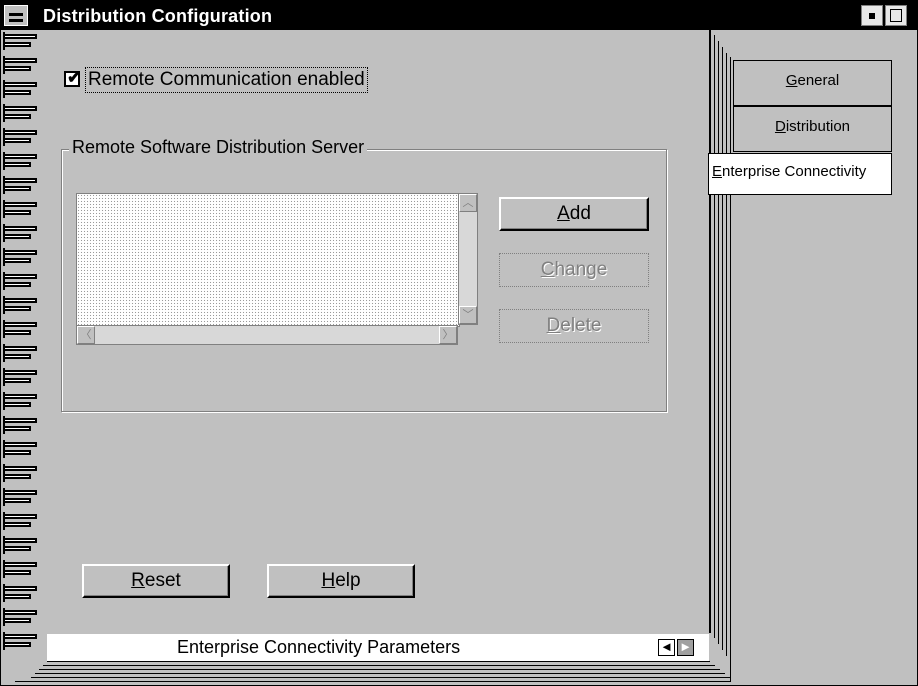 Image resolution: width=918 pixels, height=686 pixels. I want to click on server-listbox, so click(268, 260).